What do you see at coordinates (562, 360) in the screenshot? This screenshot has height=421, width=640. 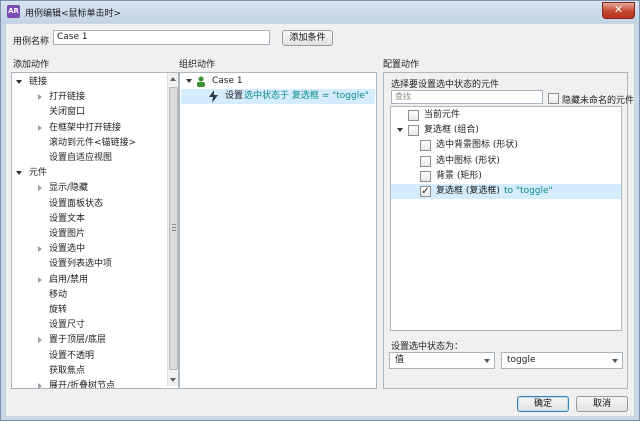 I see `value-select: toggle` at bounding box center [562, 360].